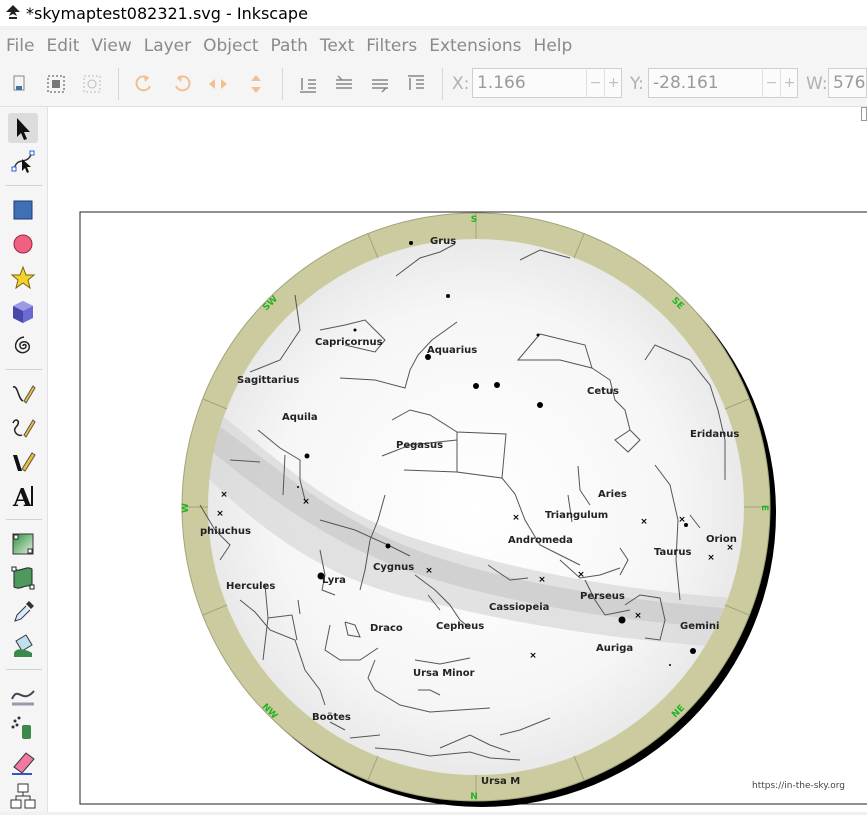 This screenshot has width=867, height=815. Describe the element at coordinates (500, 781) in the screenshot. I see `label-ursa-major: Ursa M` at that location.